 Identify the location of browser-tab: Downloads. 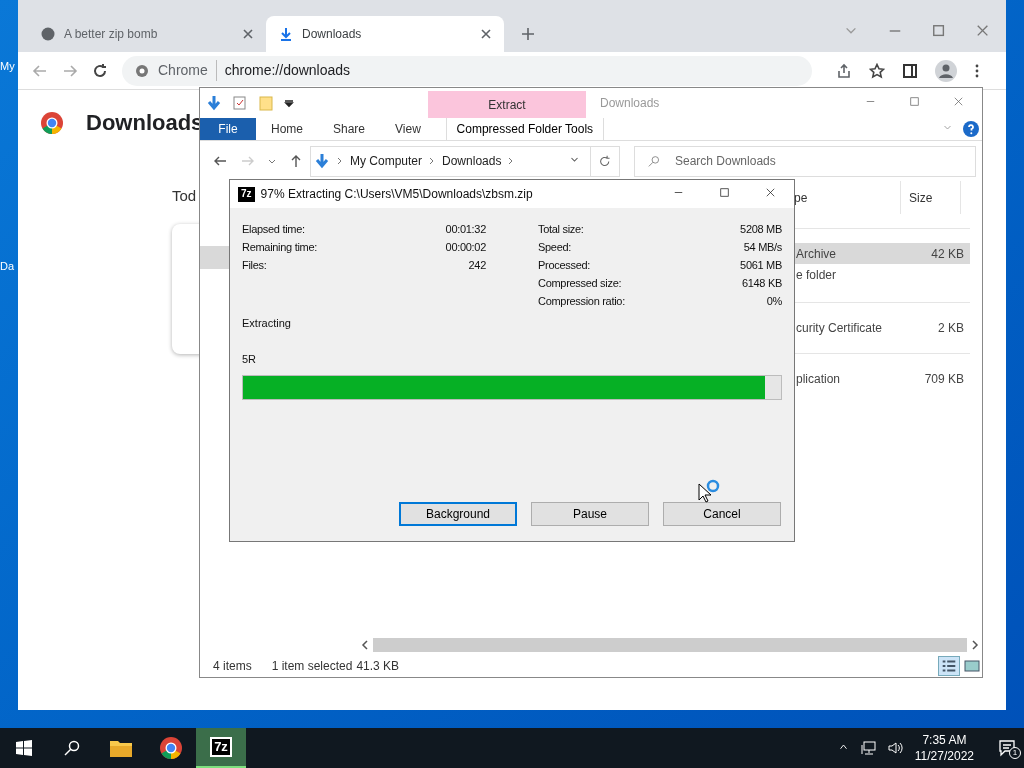
(385, 34).